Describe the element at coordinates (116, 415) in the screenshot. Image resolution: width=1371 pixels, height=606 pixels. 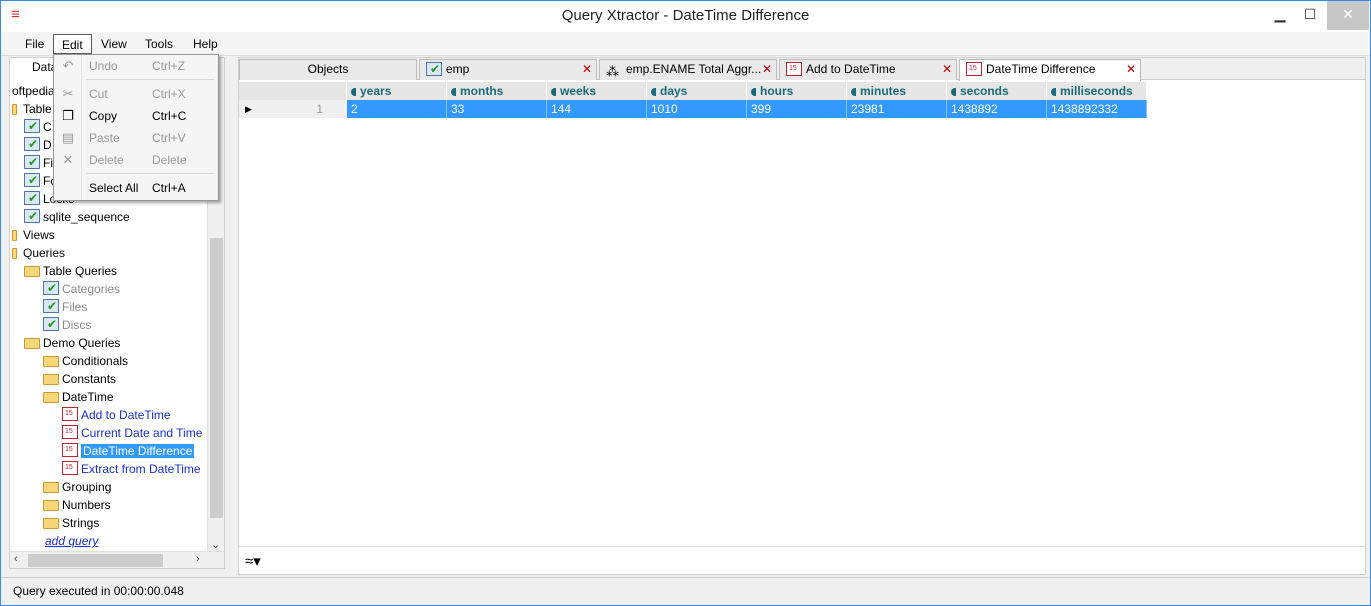
I see `tree-query-add-to-datetime: Add to DateTime` at that location.